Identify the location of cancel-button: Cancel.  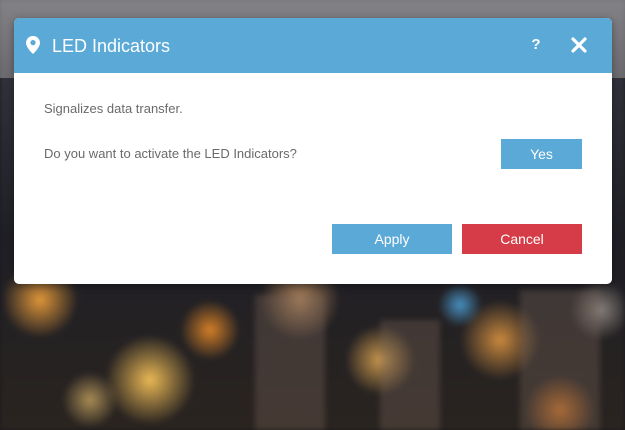
(522, 239).